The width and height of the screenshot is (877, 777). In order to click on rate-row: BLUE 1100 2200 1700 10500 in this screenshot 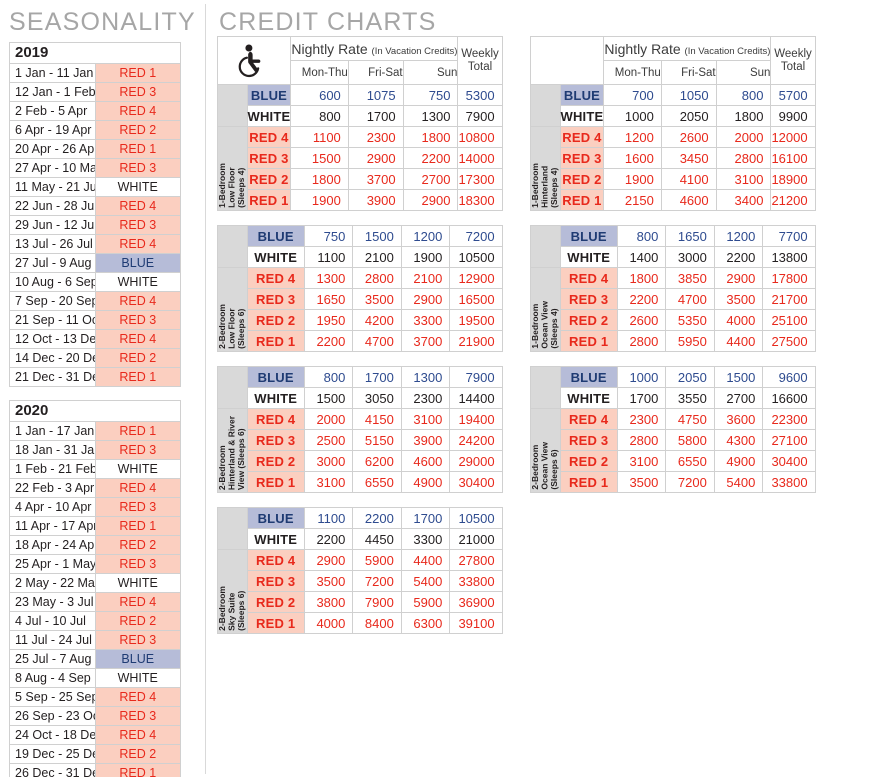, I will do `click(360, 528)`.